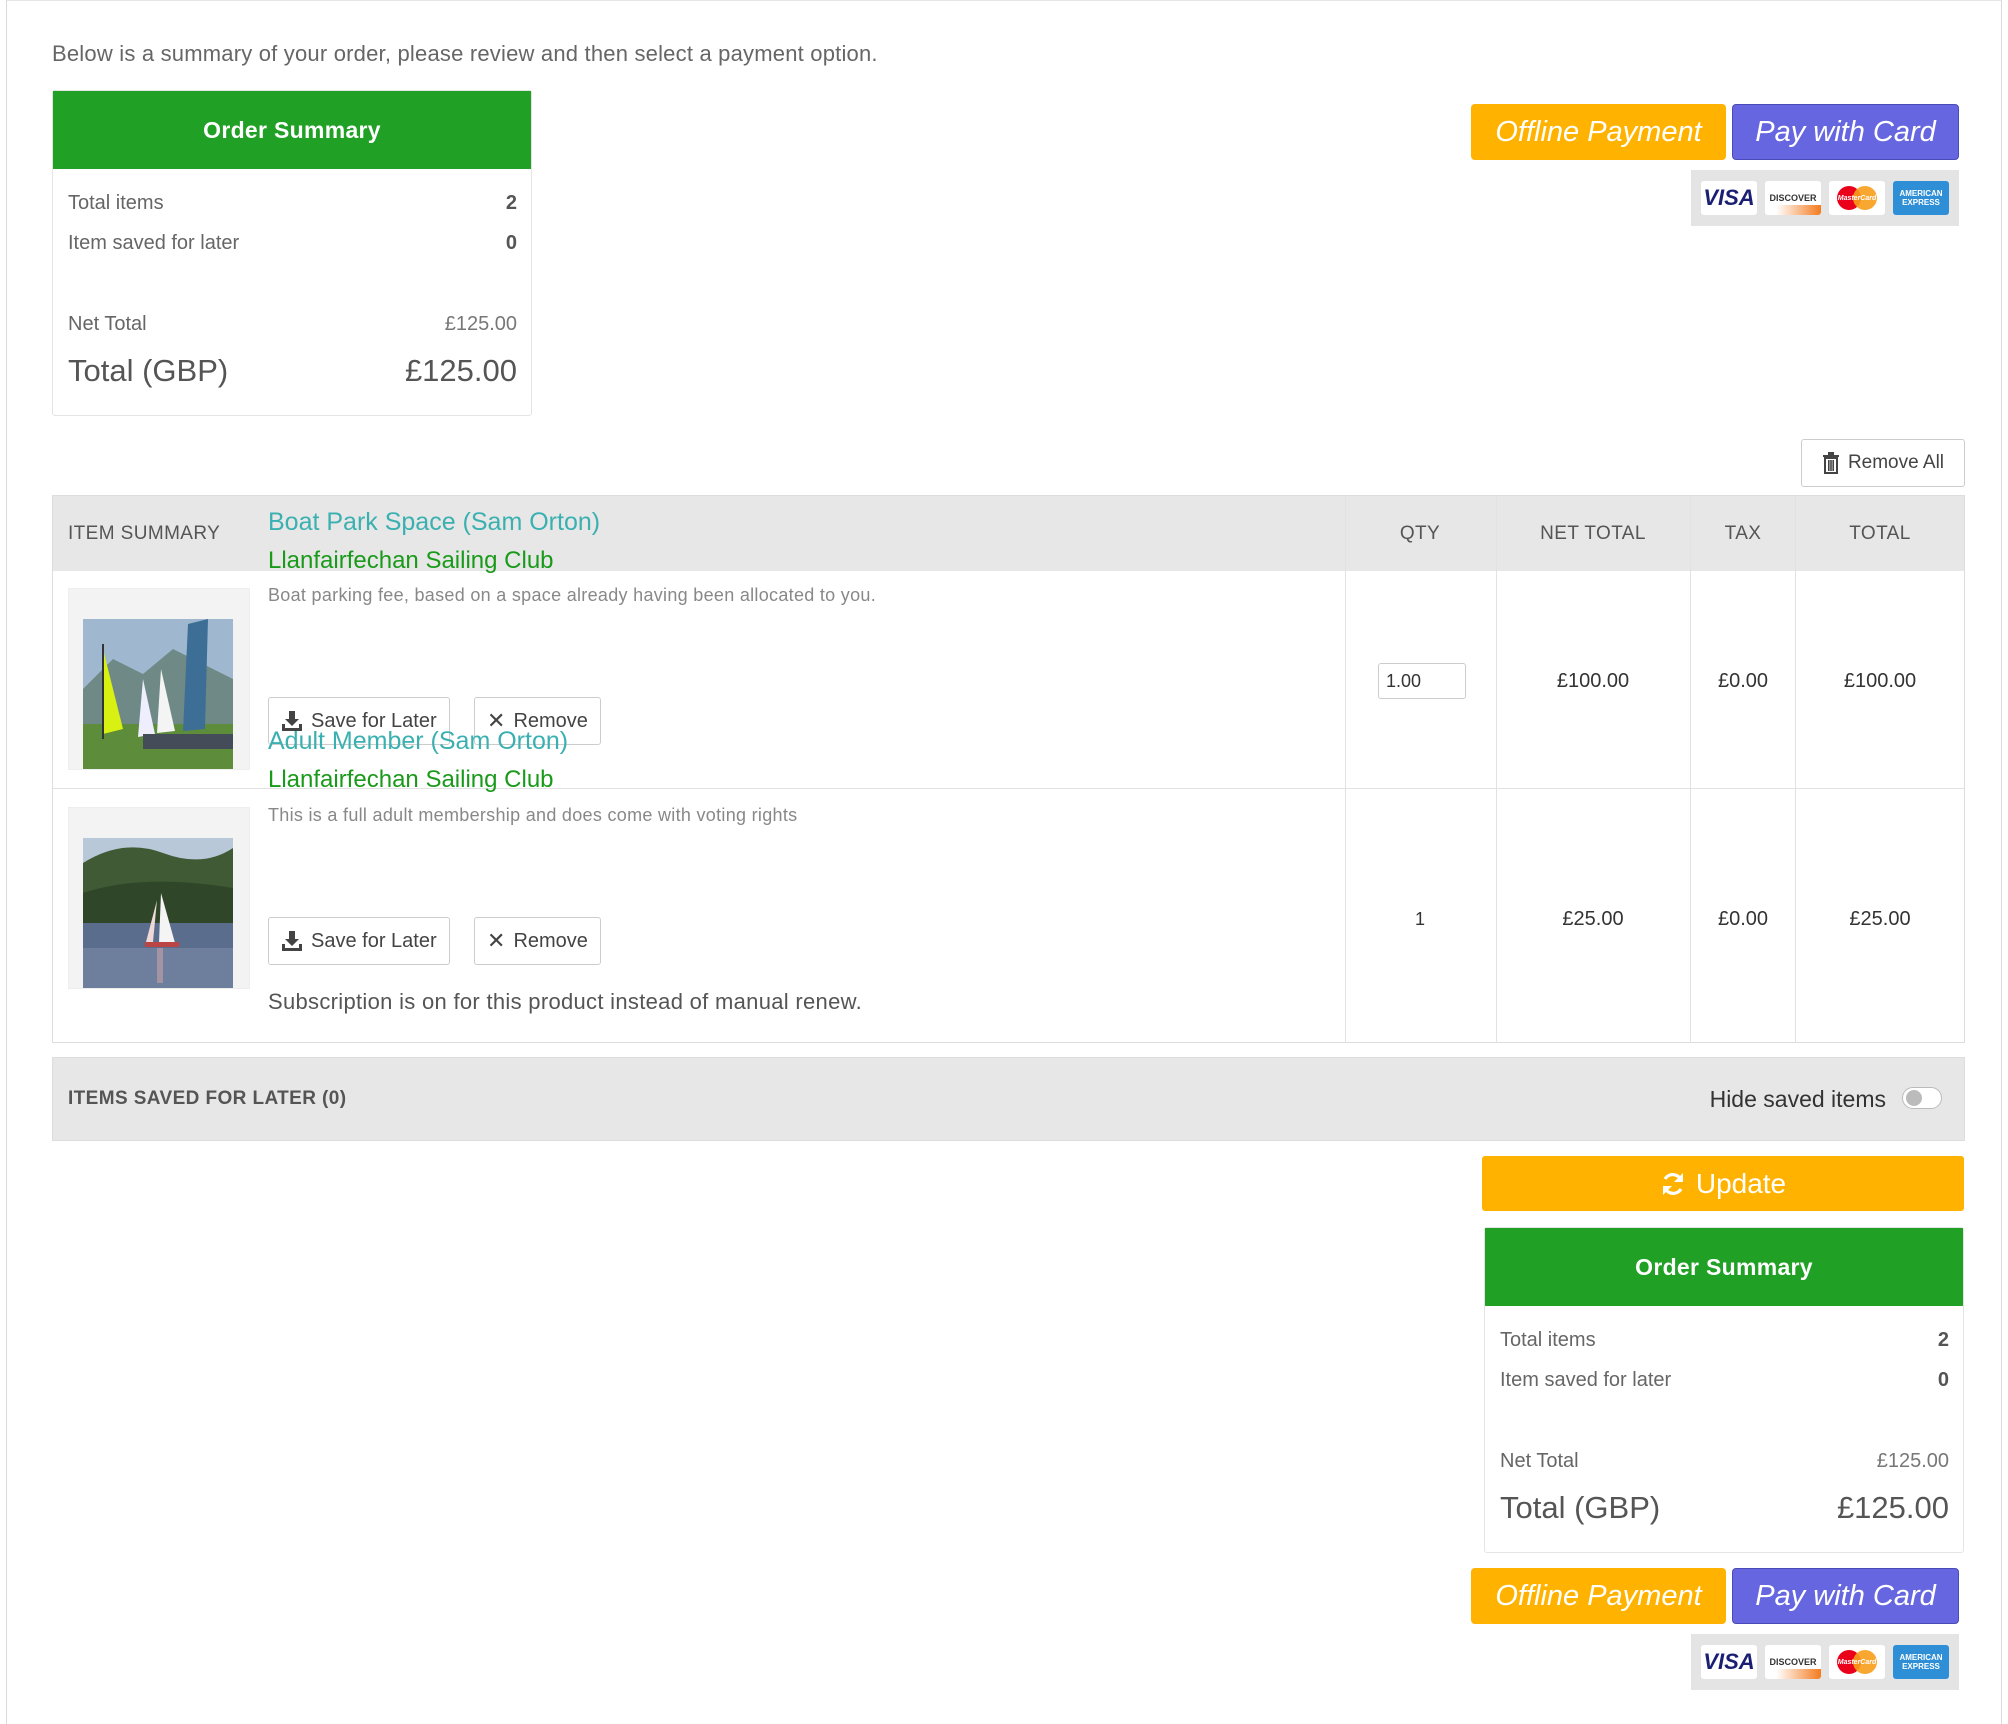 This screenshot has height=1724, width=2008. I want to click on hide-saved-items-label: Hide saved items, so click(1797, 1098).